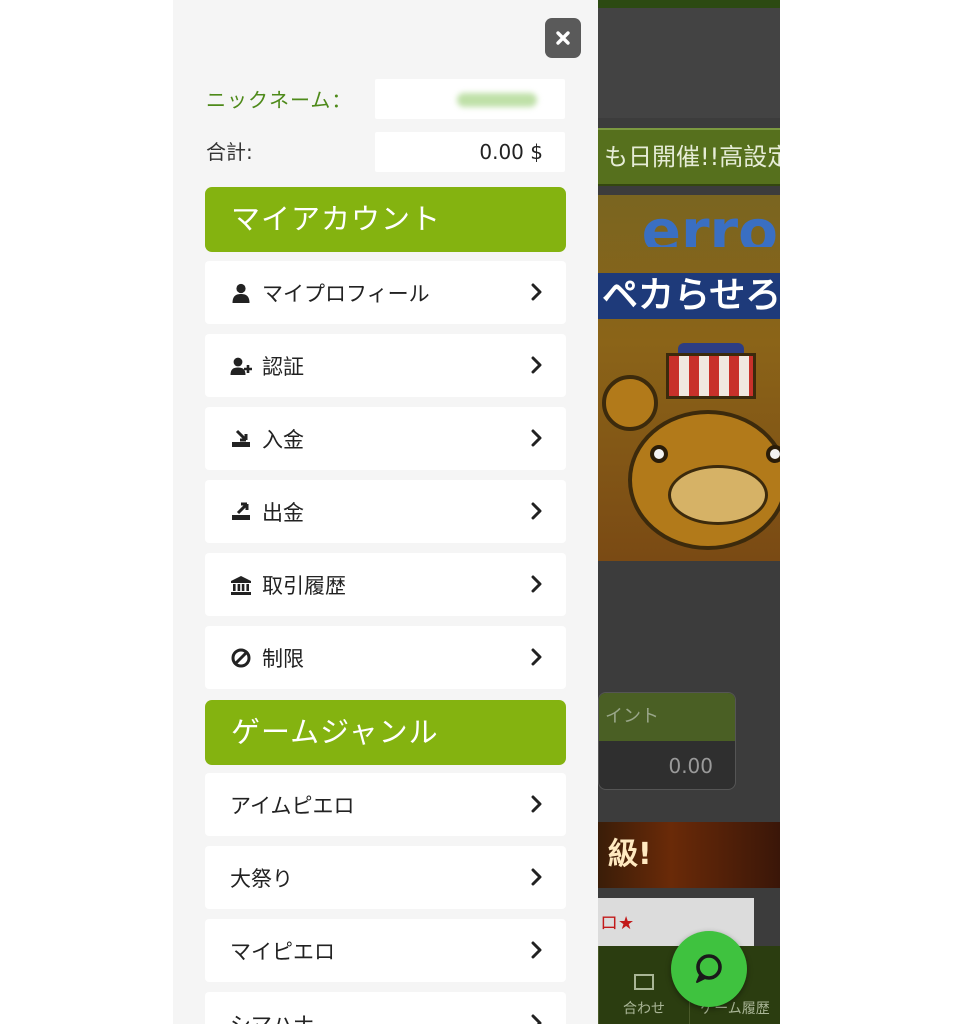 The height and width of the screenshot is (1024, 953). What do you see at coordinates (644, 1009) in the screenshot?
I see `bottom-nav-label: 合わせ` at bounding box center [644, 1009].